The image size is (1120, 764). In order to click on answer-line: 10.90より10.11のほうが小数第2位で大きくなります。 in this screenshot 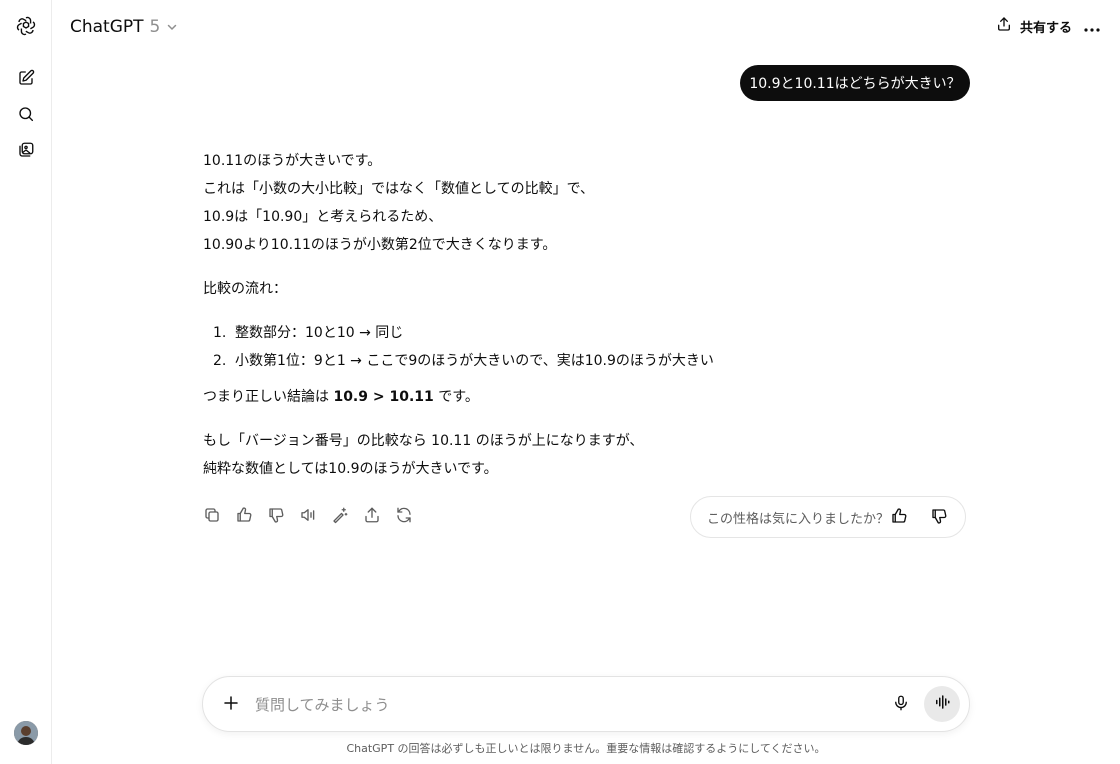, I will do `click(380, 245)`.